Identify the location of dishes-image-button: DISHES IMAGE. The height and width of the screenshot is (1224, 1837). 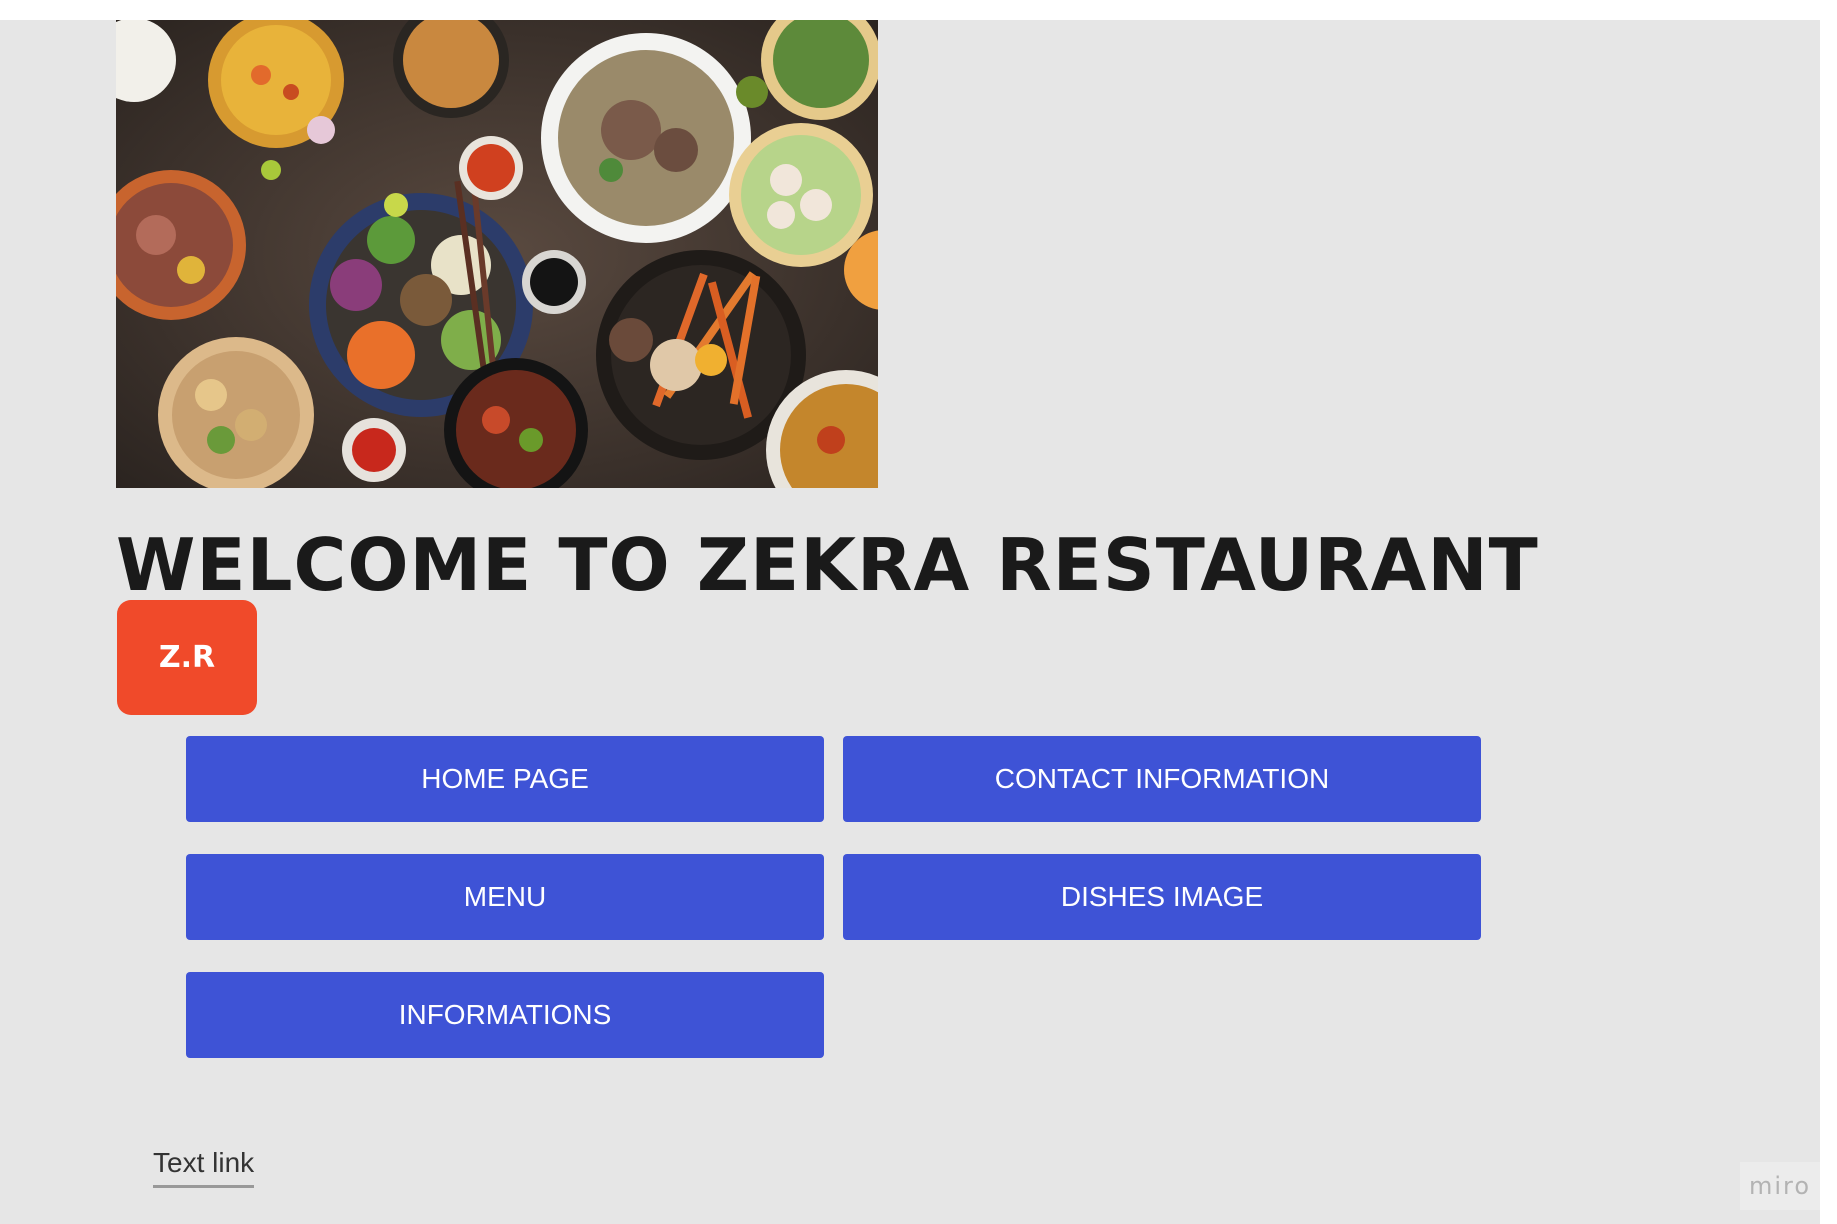
(1162, 897).